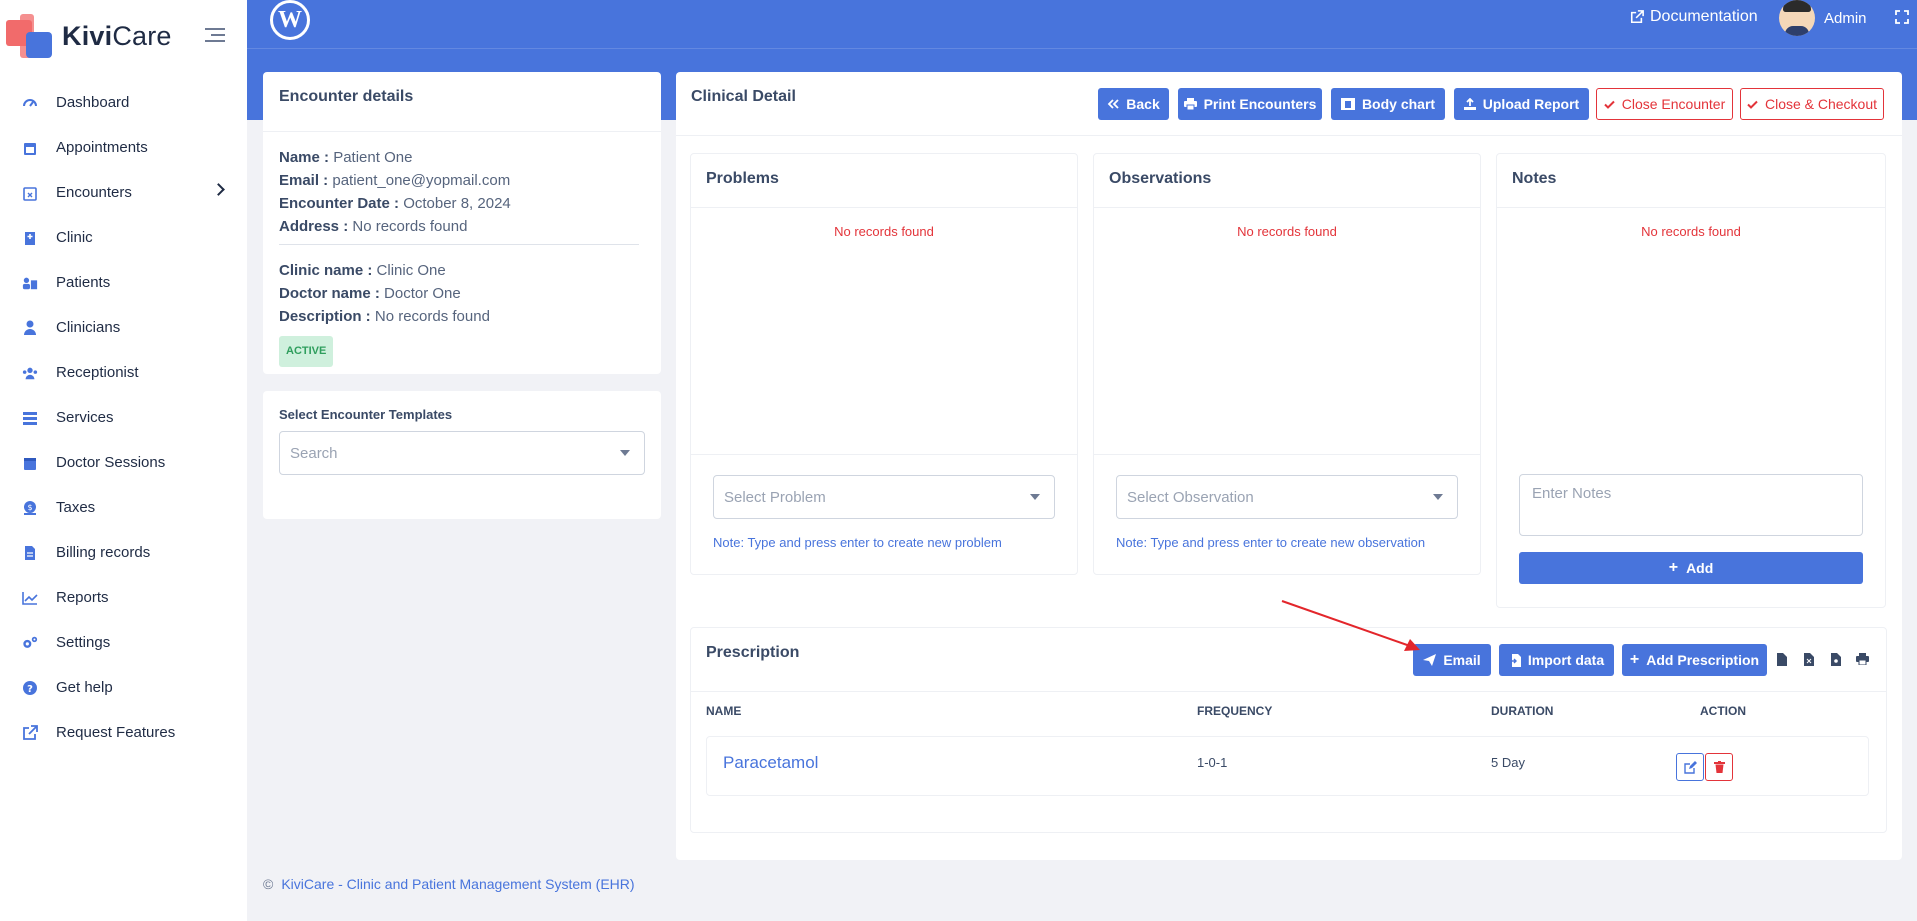  What do you see at coordinates (1113, 104) in the screenshot?
I see `angles-left-icon` at bounding box center [1113, 104].